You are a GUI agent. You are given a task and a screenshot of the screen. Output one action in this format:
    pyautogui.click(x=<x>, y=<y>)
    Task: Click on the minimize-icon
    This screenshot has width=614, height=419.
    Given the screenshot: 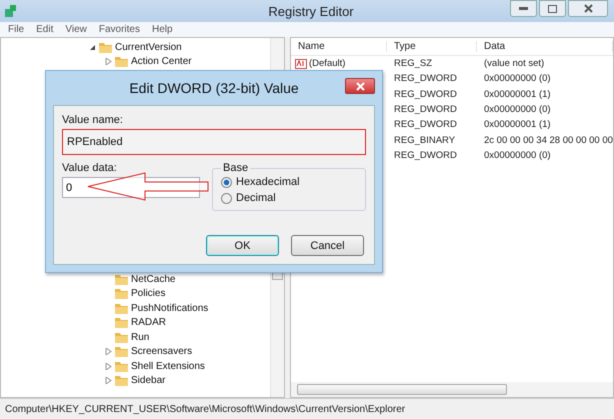 What is the action you would take?
    pyautogui.click(x=523, y=8)
    